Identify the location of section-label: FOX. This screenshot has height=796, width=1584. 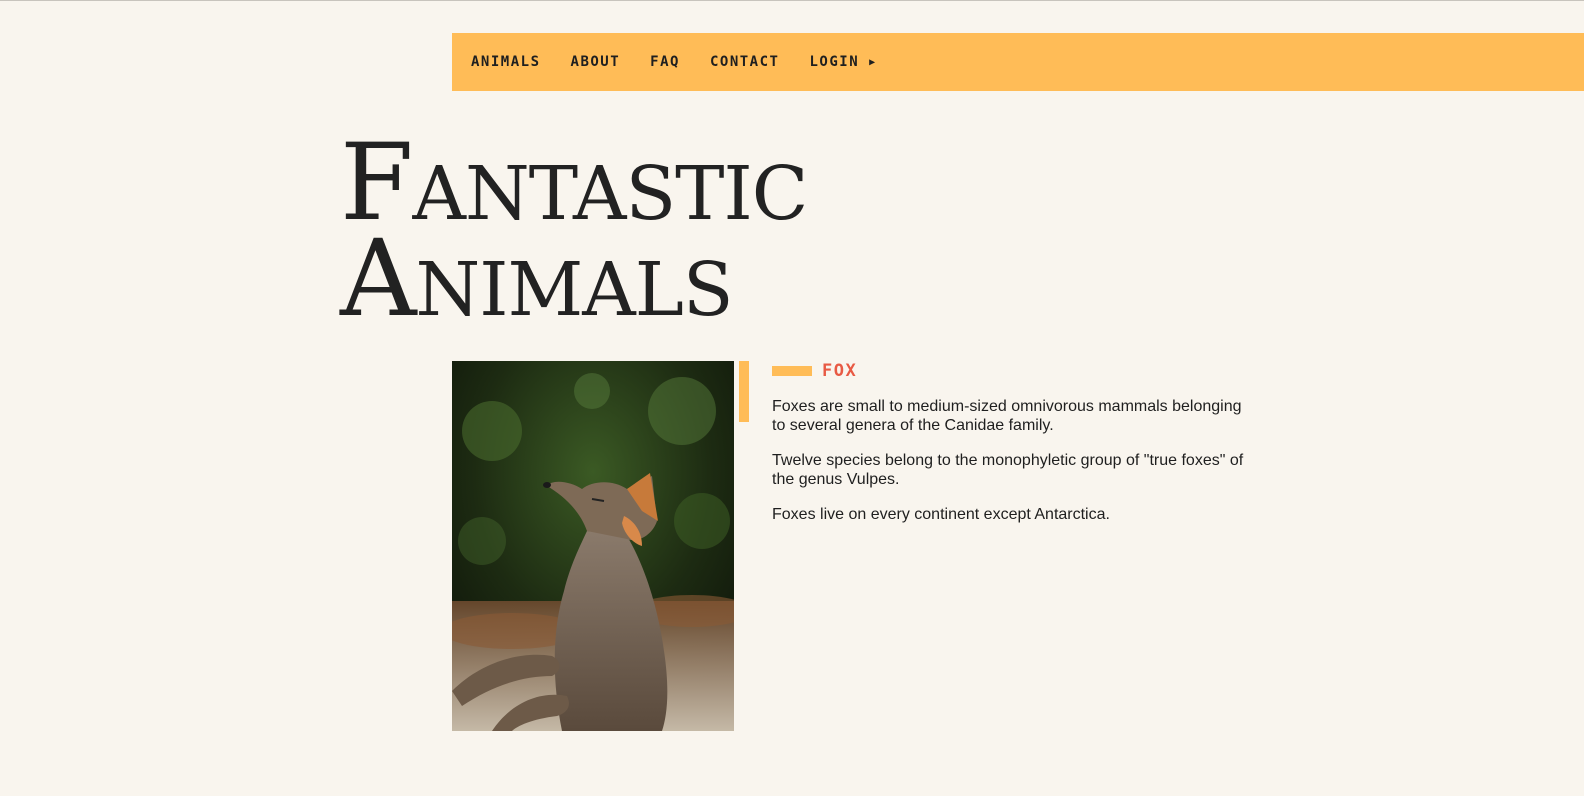
(840, 371).